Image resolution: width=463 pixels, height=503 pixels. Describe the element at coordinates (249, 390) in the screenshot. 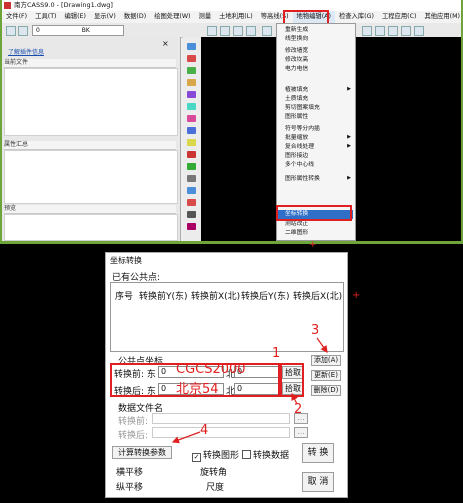

I see `annotation-arrows` at that location.